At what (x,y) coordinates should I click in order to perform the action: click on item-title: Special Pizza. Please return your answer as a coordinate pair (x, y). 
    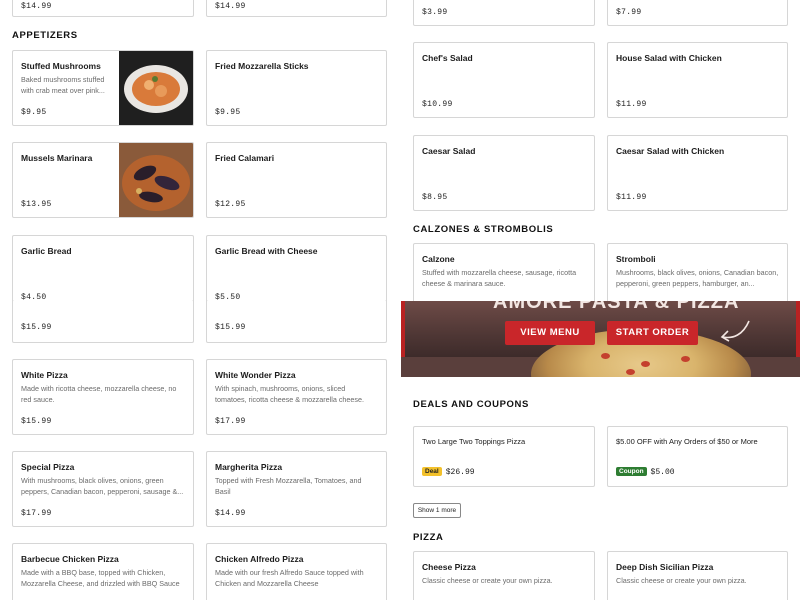
    Looking at the image, I should click on (48, 467).